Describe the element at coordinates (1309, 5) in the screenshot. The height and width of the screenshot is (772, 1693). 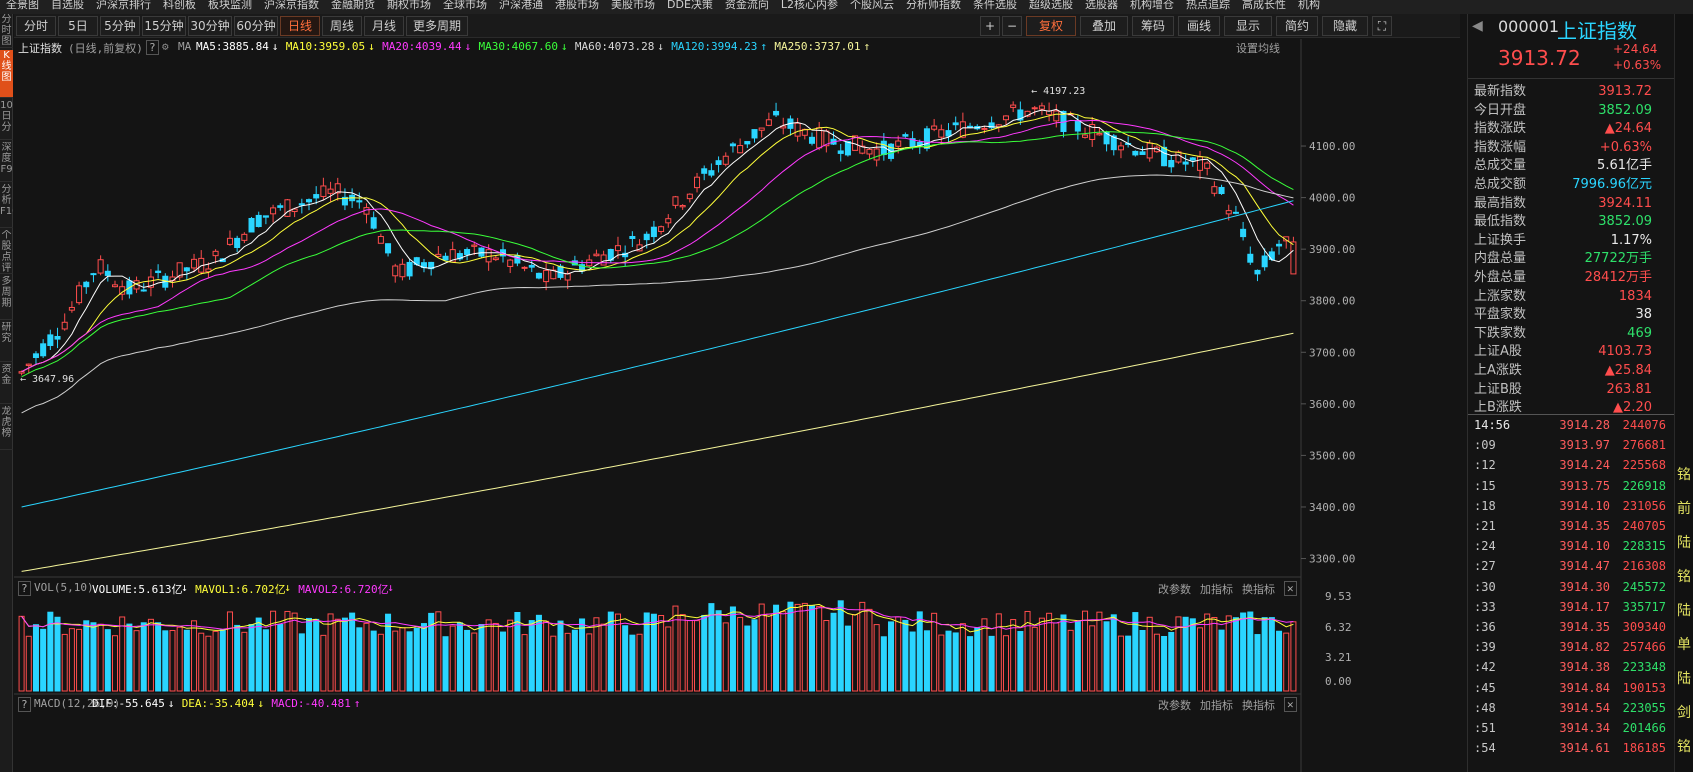
I see `top-menu-item: 机构` at that location.